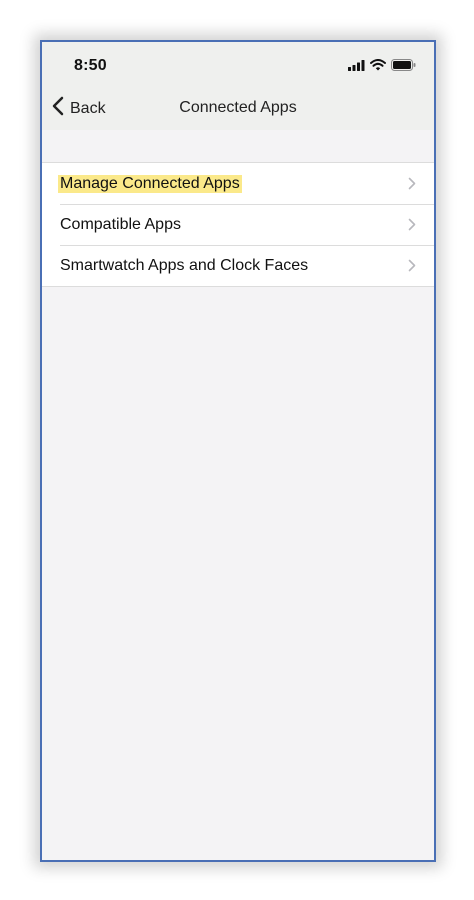 This screenshot has width=474, height=900. I want to click on status-time: 8:50, so click(90, 65).